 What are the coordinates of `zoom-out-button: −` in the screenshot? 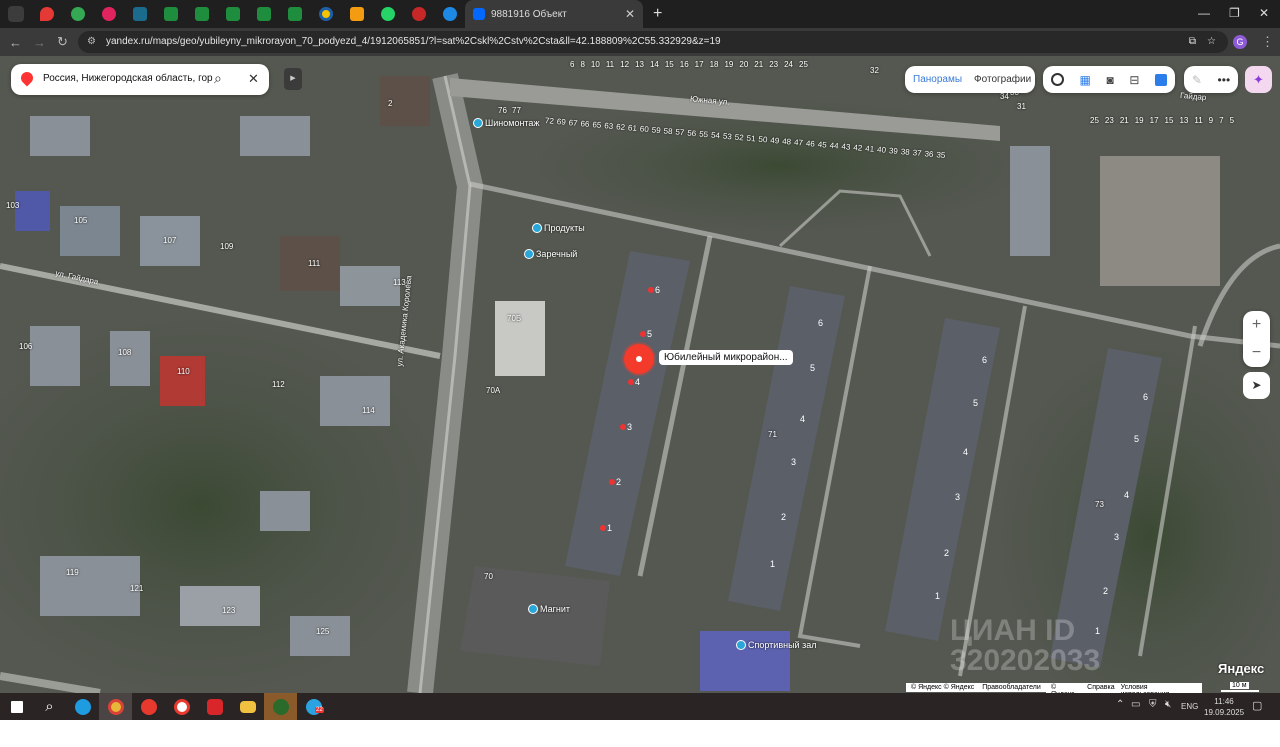 It's located at (1256, 353).